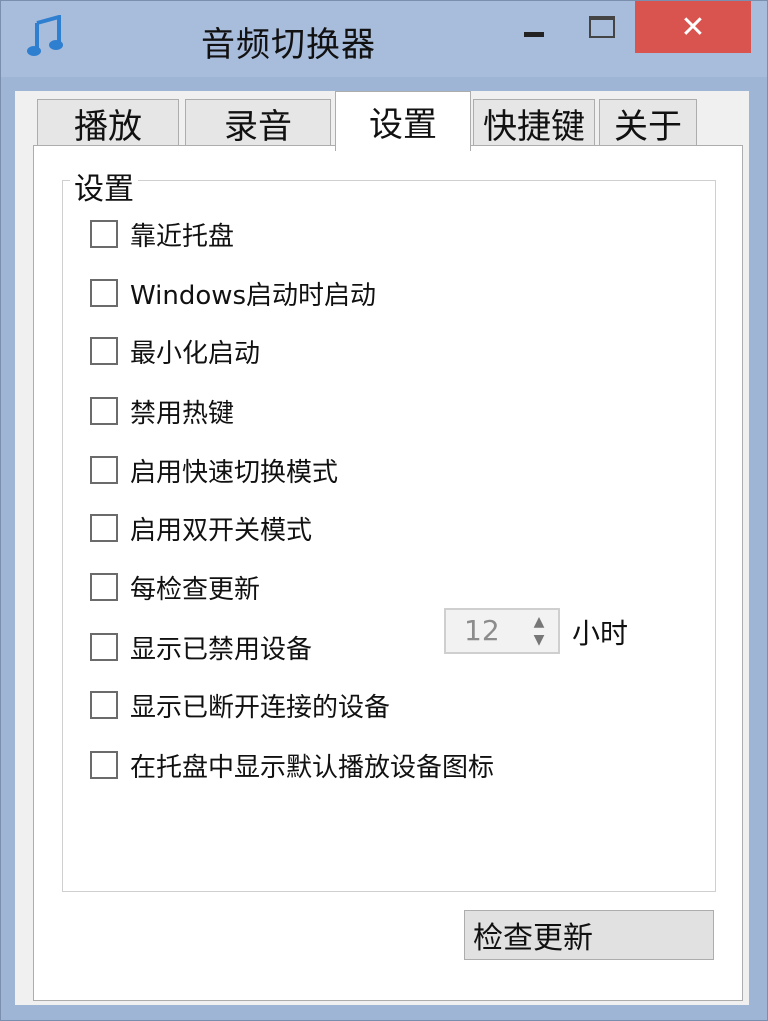  Describe the element at coordinates (221, 530) in the screenshot. I see `option-label: 启用双开关模式` at that location.